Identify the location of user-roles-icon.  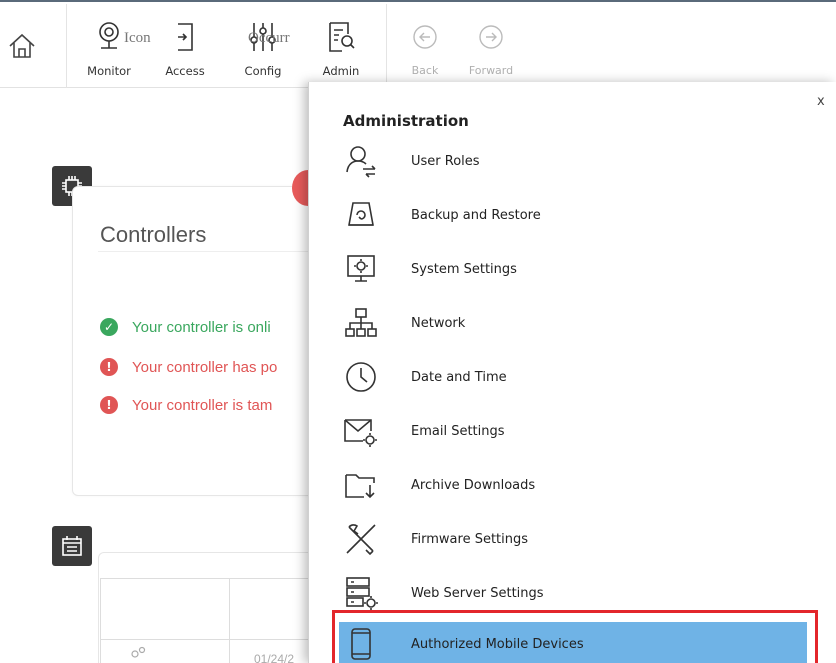
(361, 162).